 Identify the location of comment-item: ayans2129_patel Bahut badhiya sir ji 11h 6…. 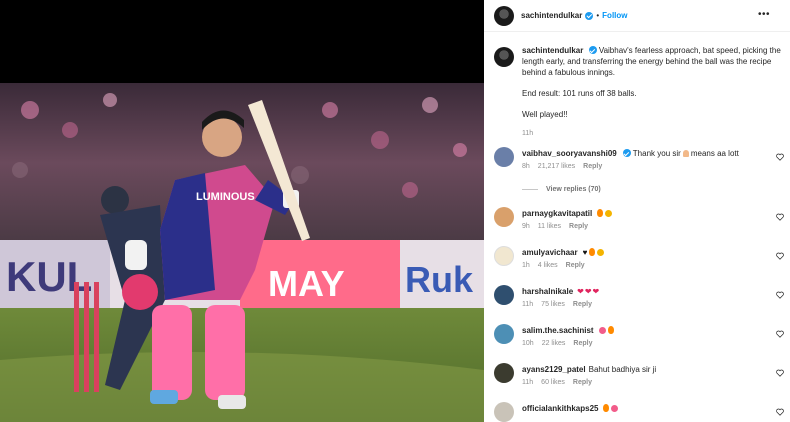
(639, 377).